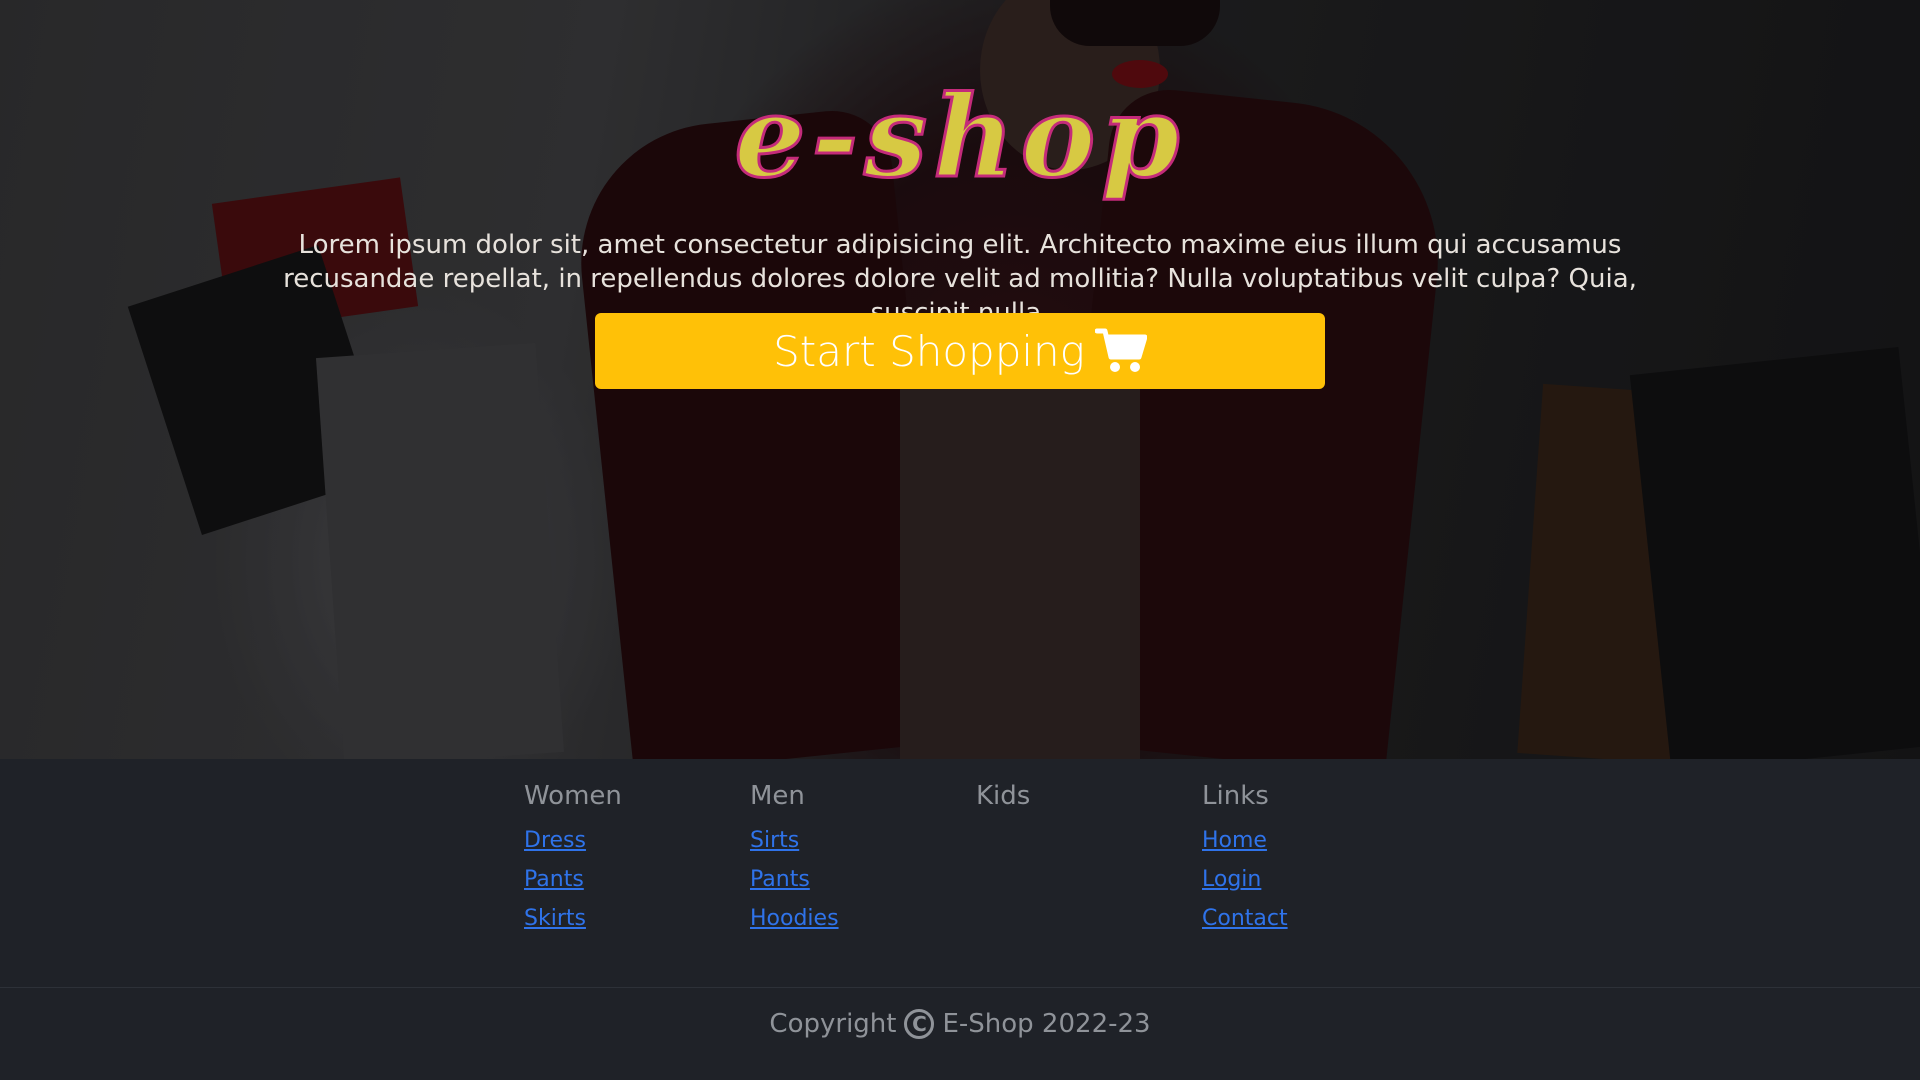 The width and height of the screenshot is (1920, 1080). I want to click on footer-divider, so click(960, 987).